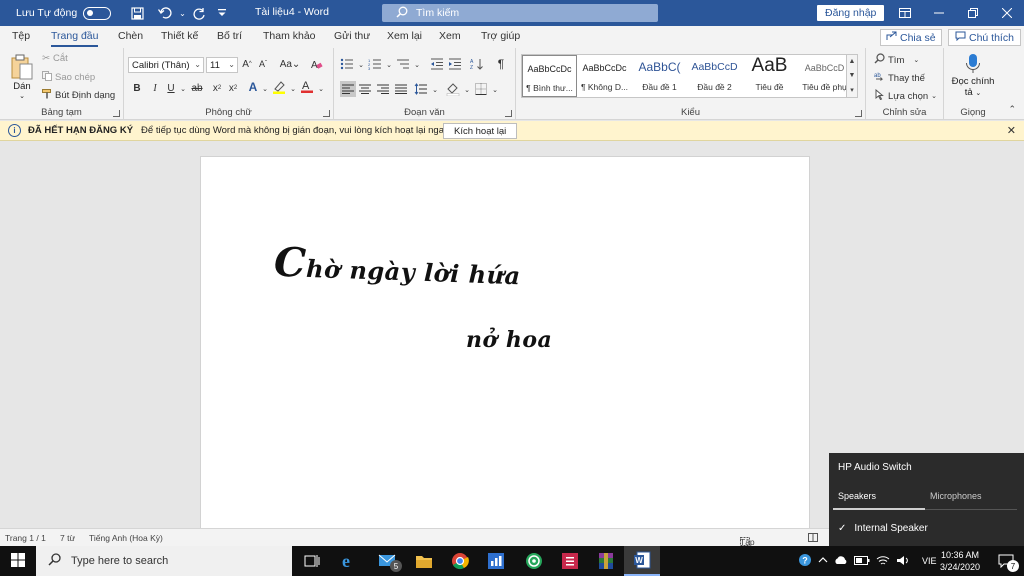 The image size is (1024, 576). I want to click on shading-dropdown-icon: ⌄, so click(467, 90).